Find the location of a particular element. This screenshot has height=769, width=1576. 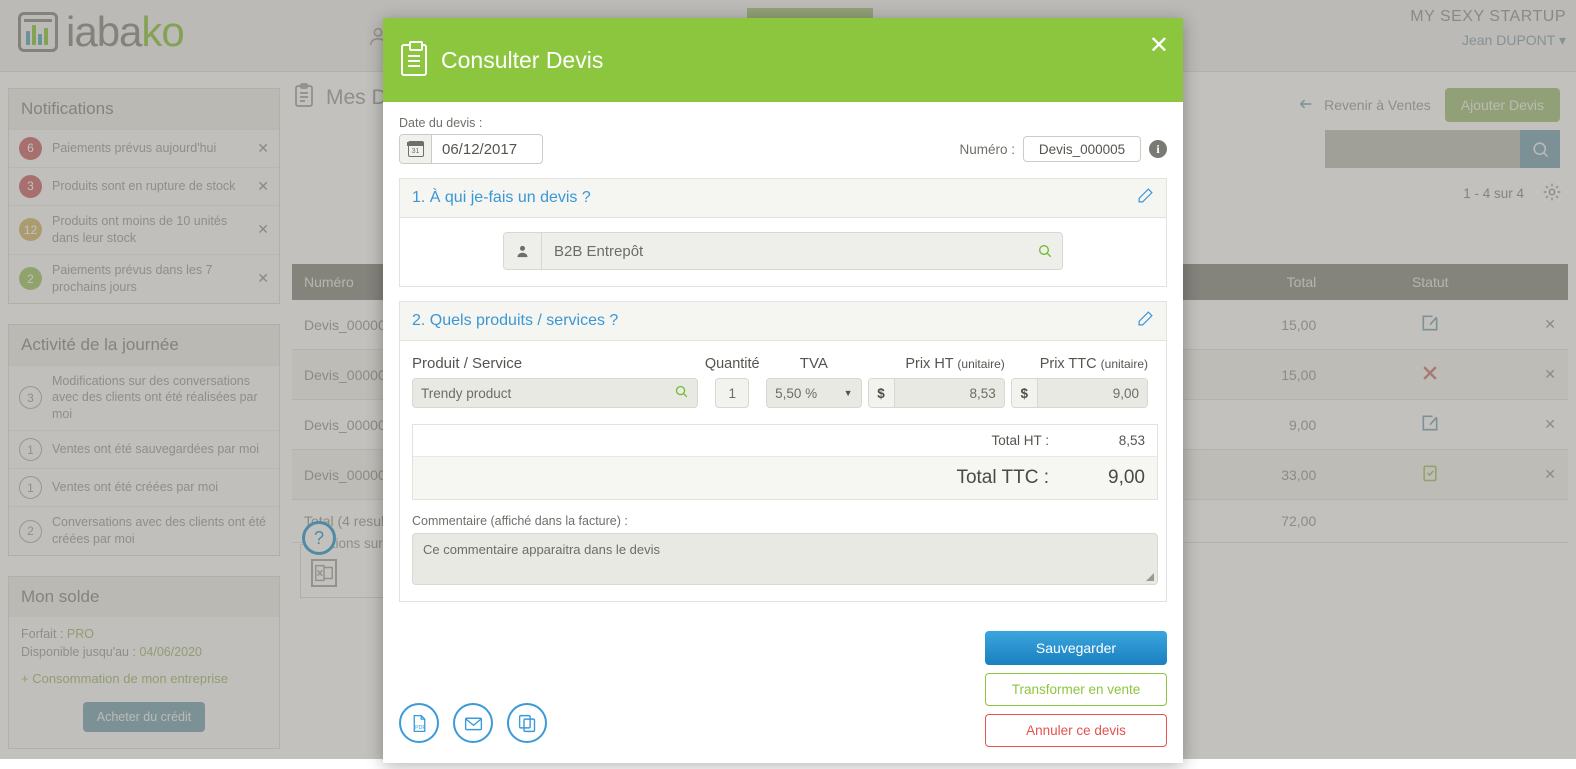

section-client-body: B2B Entrepôt is located at coordinates (783, 252).